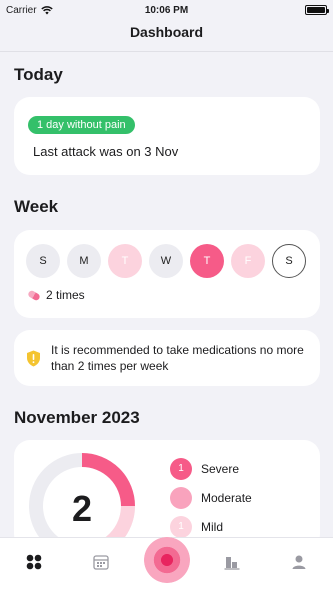  Describe the element at coordinates (181, 468) in the screenshot. I see `legend-severe-badge: 1` at that location.